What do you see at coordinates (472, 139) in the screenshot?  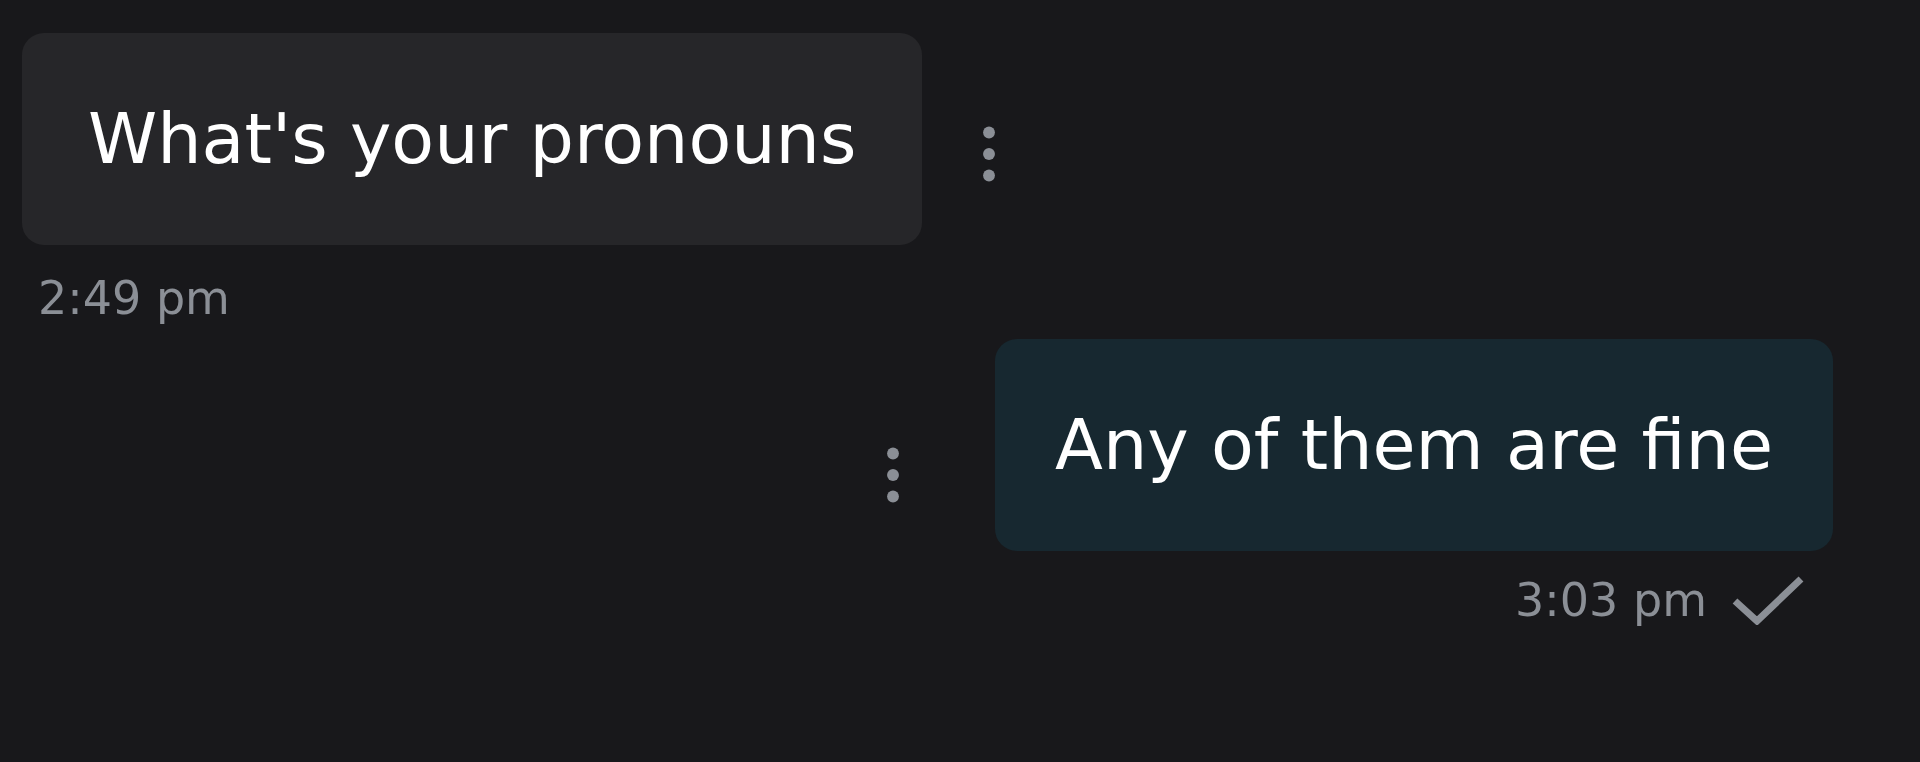 I see `message-bubble: What's your pronouns` at bounding box center [472, 139].